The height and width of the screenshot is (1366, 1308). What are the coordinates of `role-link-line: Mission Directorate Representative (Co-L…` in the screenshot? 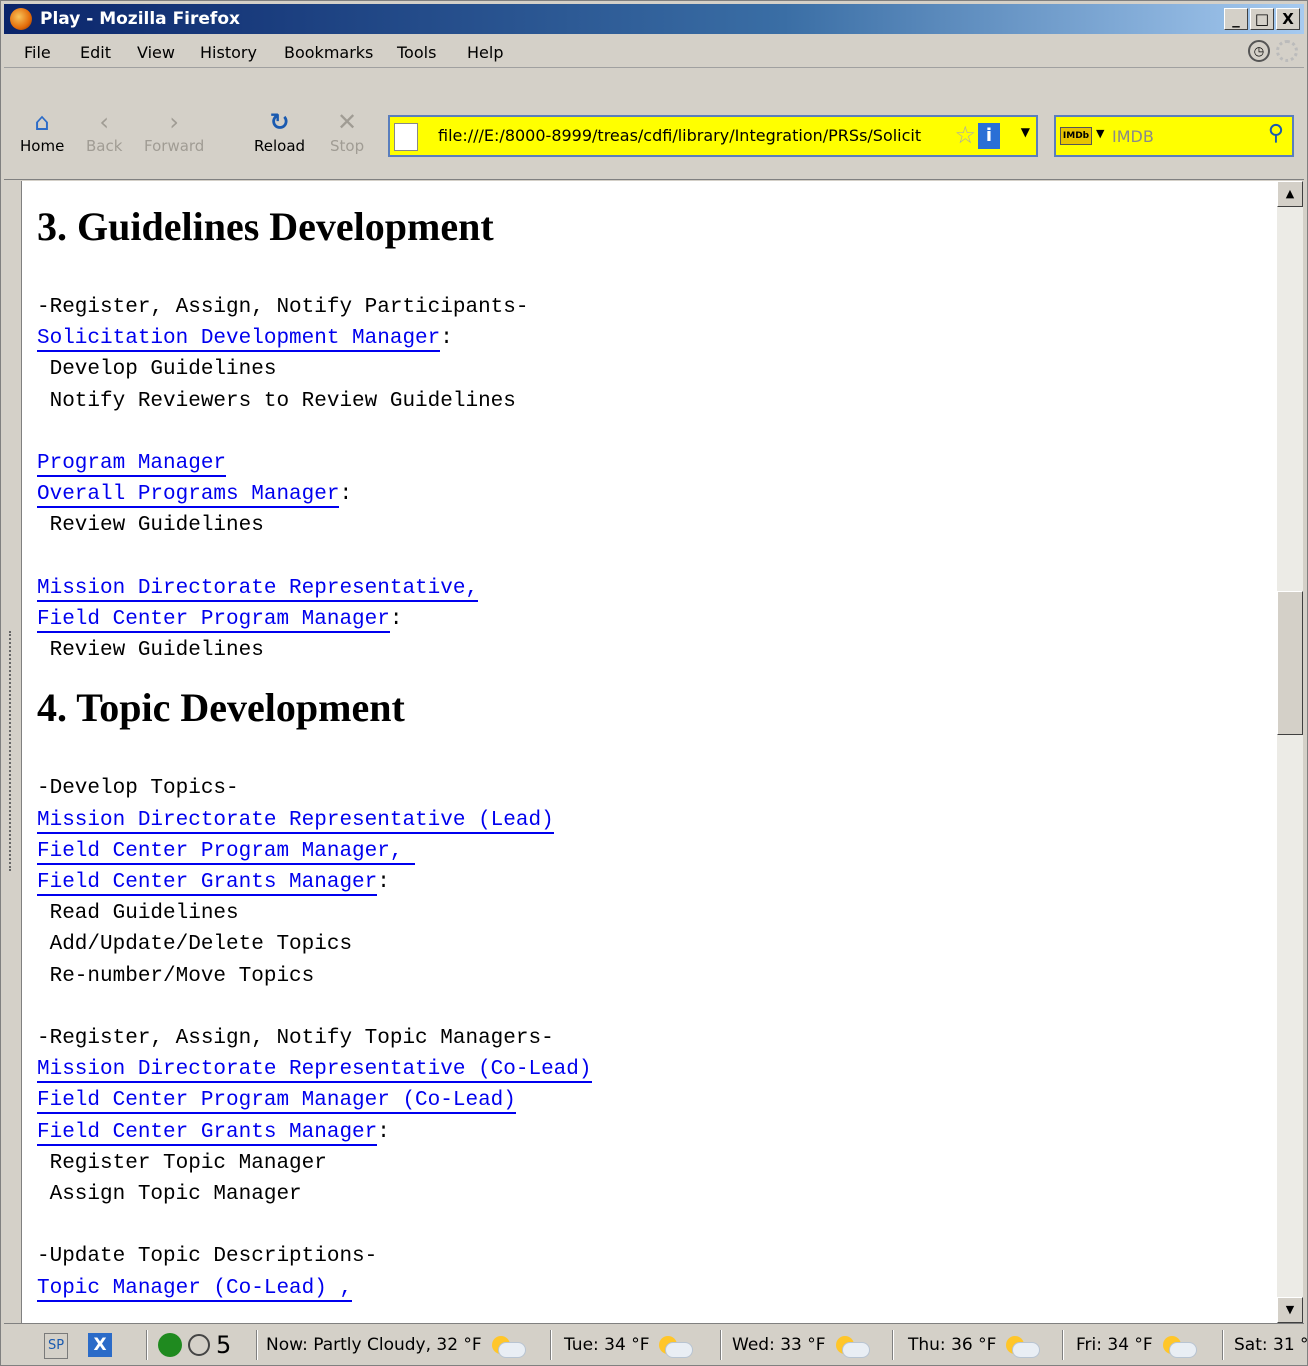 It's located at (314, 1071).